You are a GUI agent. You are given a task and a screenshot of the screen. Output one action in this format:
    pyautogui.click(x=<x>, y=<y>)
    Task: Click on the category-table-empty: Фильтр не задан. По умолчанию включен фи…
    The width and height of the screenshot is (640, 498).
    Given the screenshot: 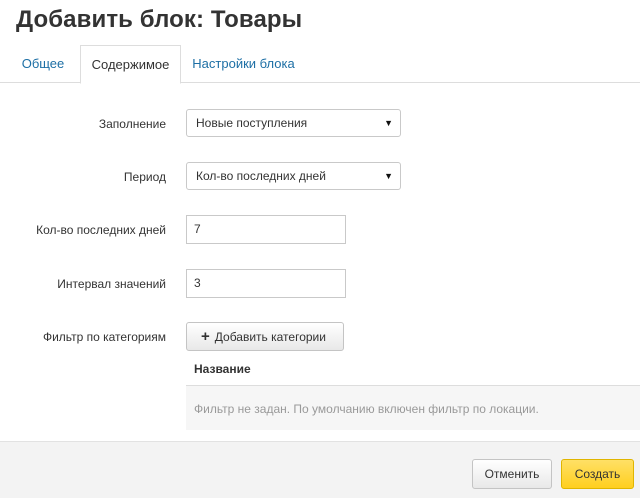 What is the action you would take?
    pyautogui.click(x=413, y=408)
    